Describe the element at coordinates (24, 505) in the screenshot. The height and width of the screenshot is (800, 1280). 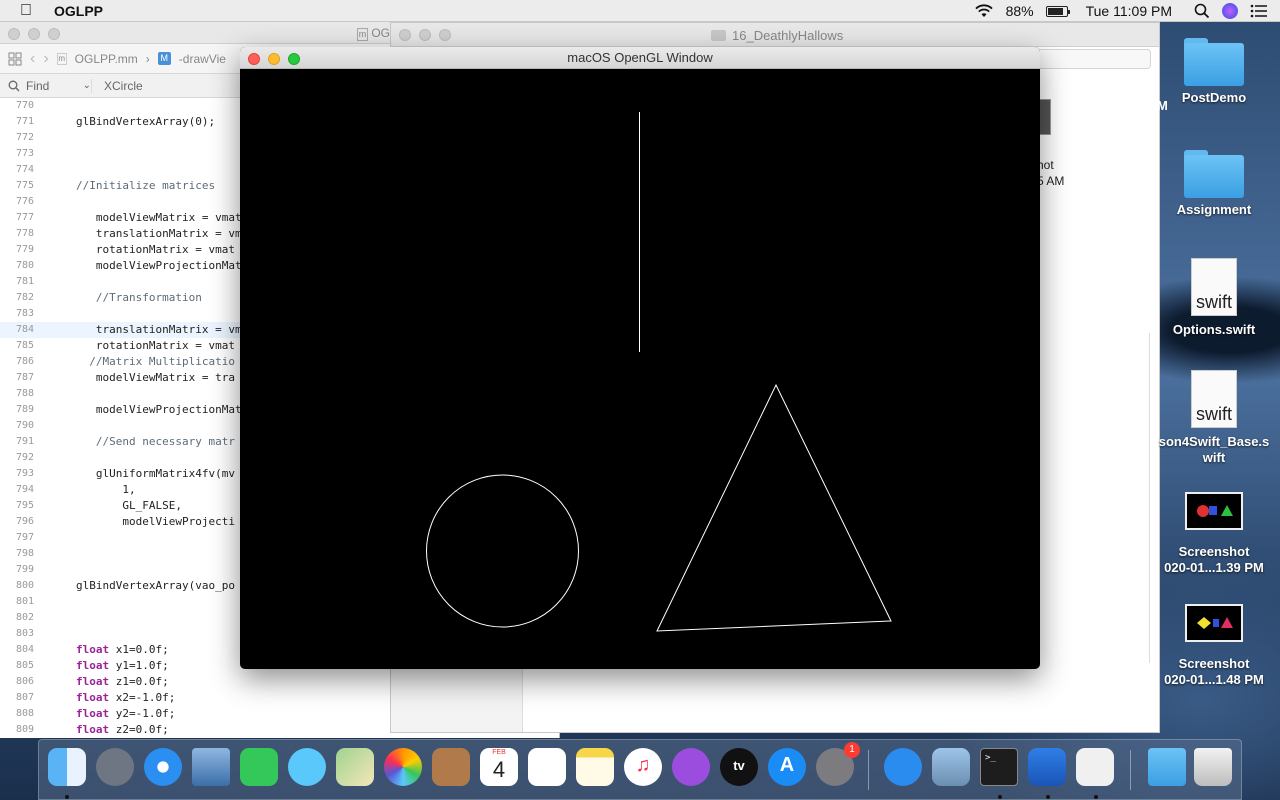
I see `line-number: 795` at that location.